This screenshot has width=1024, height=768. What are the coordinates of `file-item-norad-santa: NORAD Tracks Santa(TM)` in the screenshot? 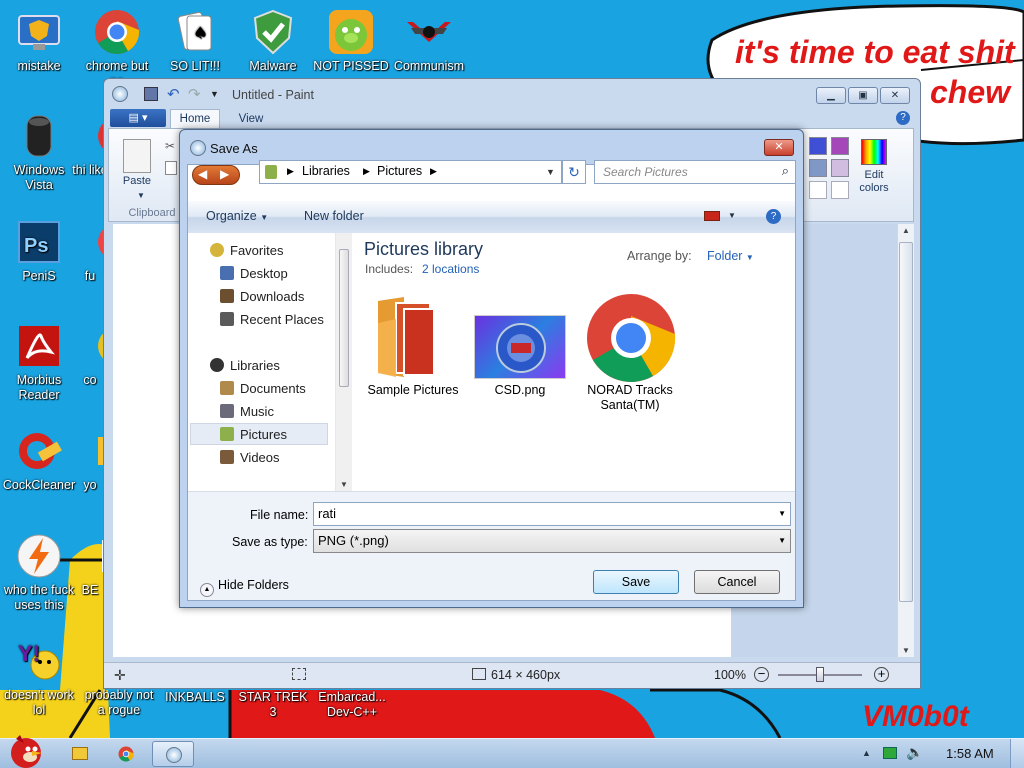 It's located at (630, 350).